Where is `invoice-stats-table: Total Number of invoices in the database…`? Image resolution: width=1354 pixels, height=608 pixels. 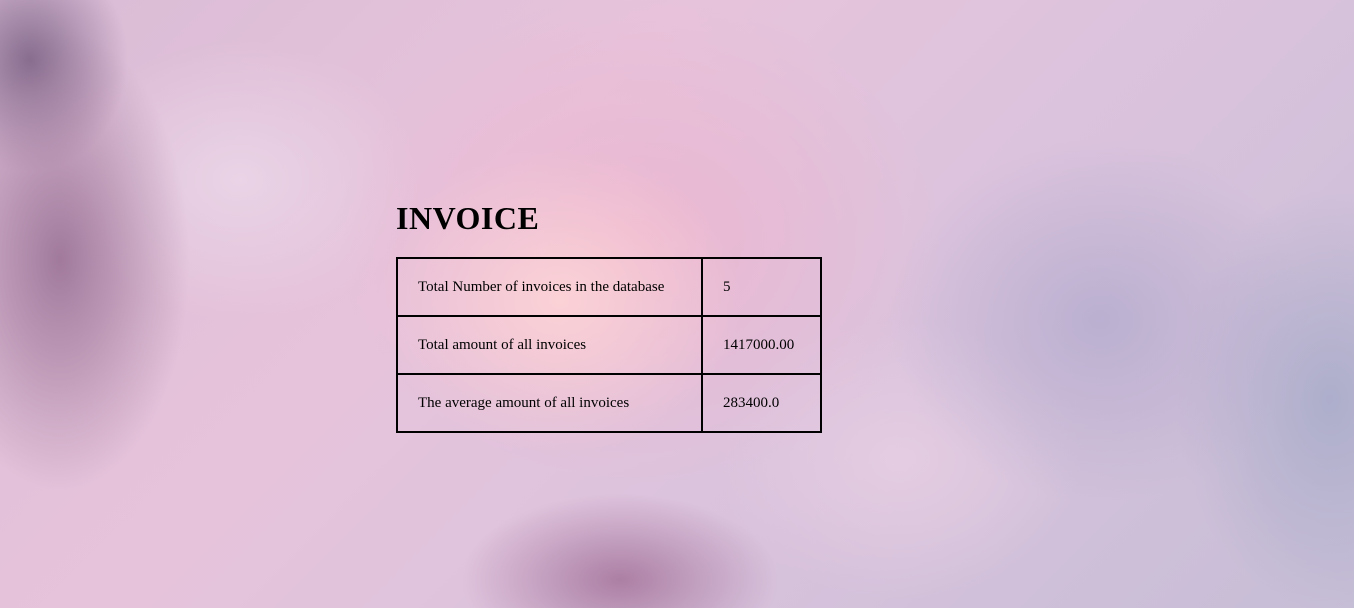
invoice-stats-table: Total Number of invoices in the database… is located at coordinates (609, 345).